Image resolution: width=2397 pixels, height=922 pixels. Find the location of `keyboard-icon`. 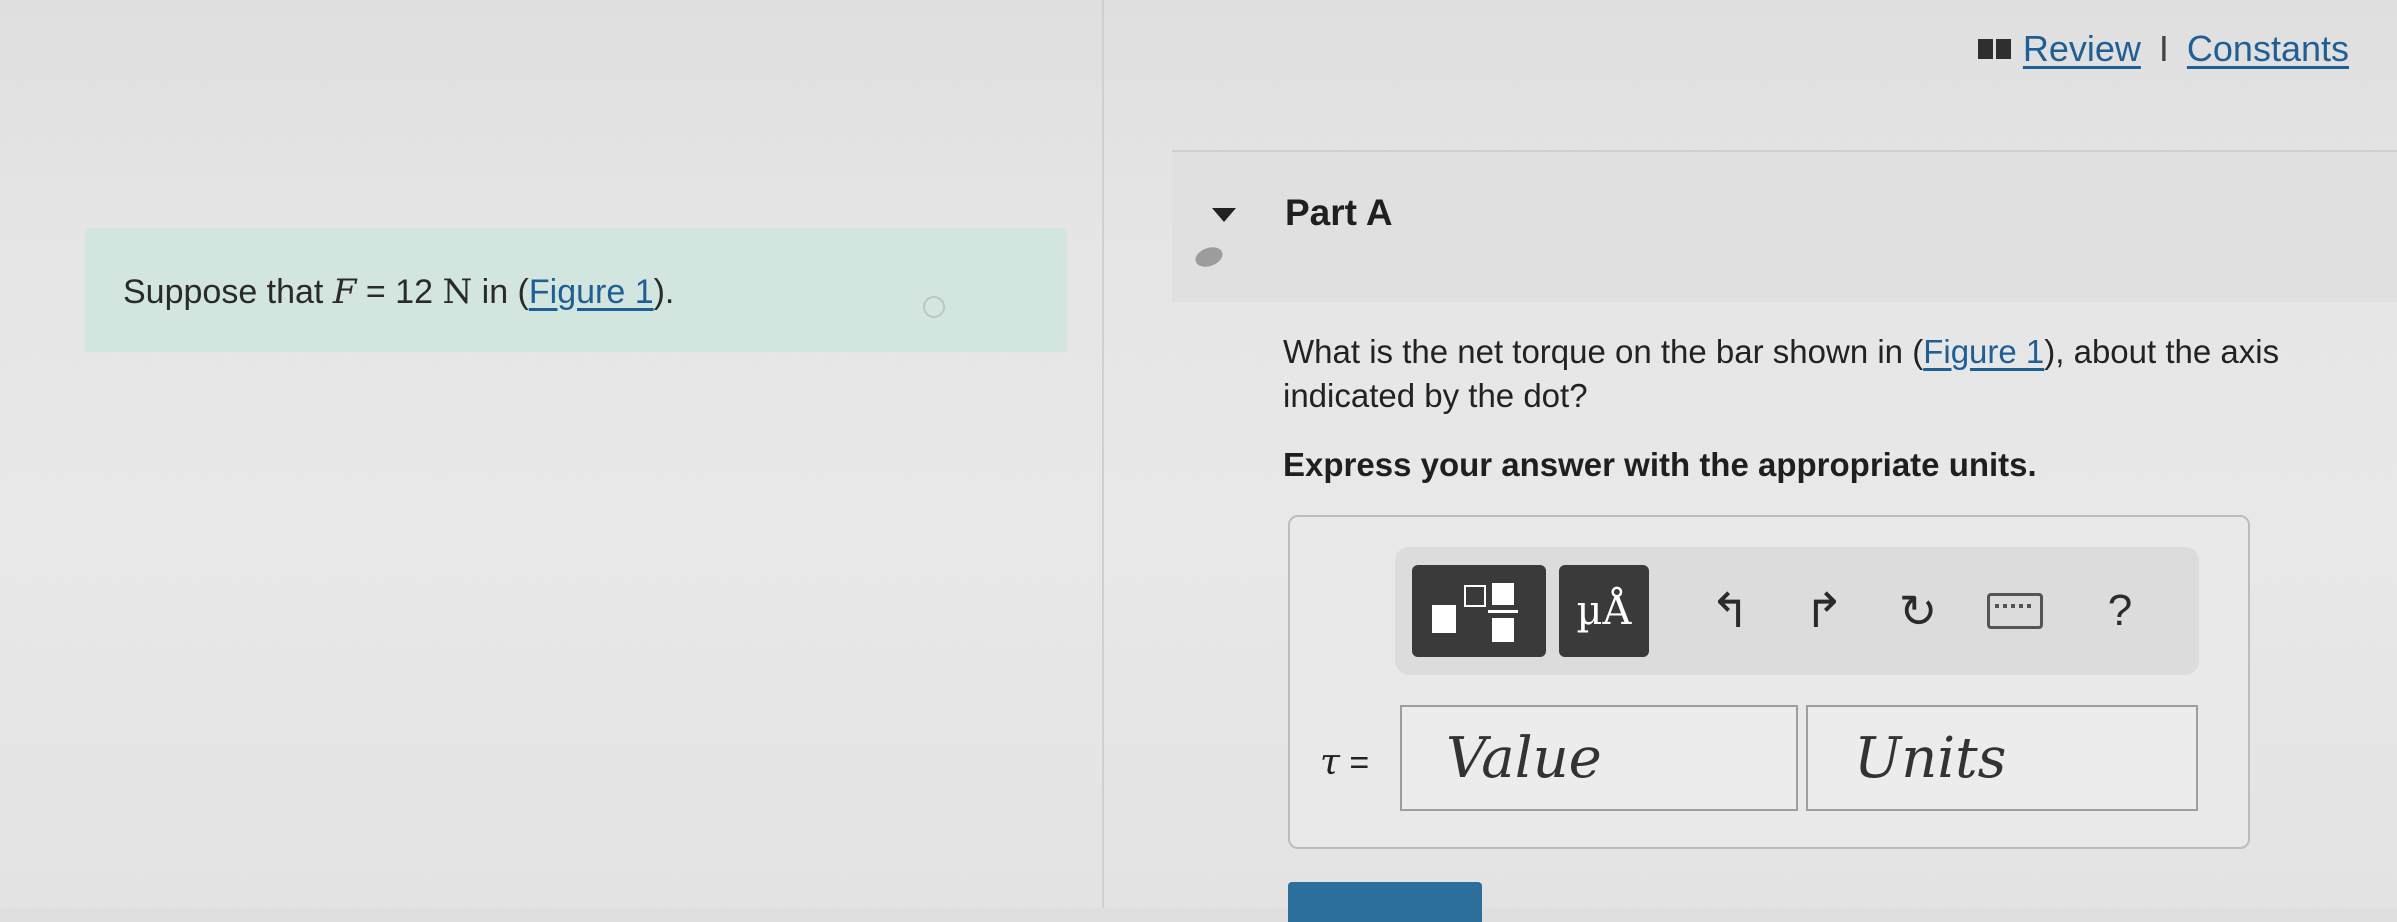

keyboard-icon is located at coordinates (2015, 611).